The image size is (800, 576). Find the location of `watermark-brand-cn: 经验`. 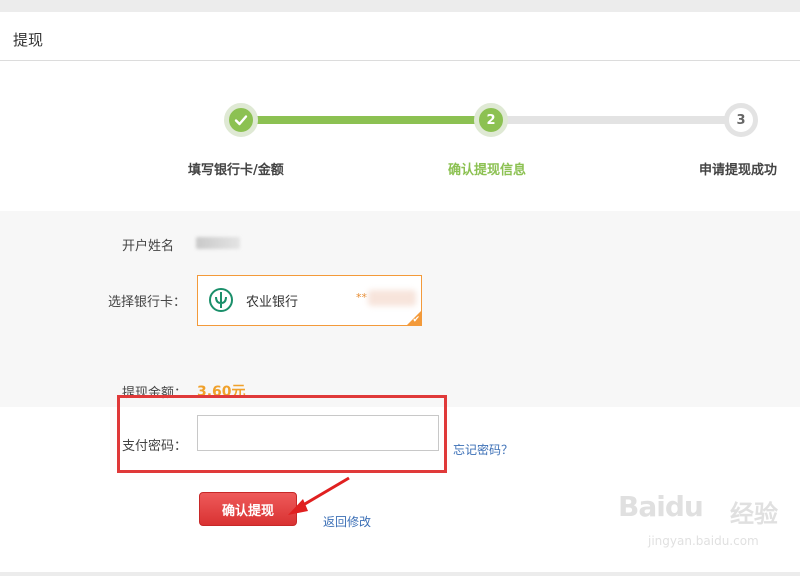

watermark-brand-cn: 经验 is located at coordinates (754, 514).